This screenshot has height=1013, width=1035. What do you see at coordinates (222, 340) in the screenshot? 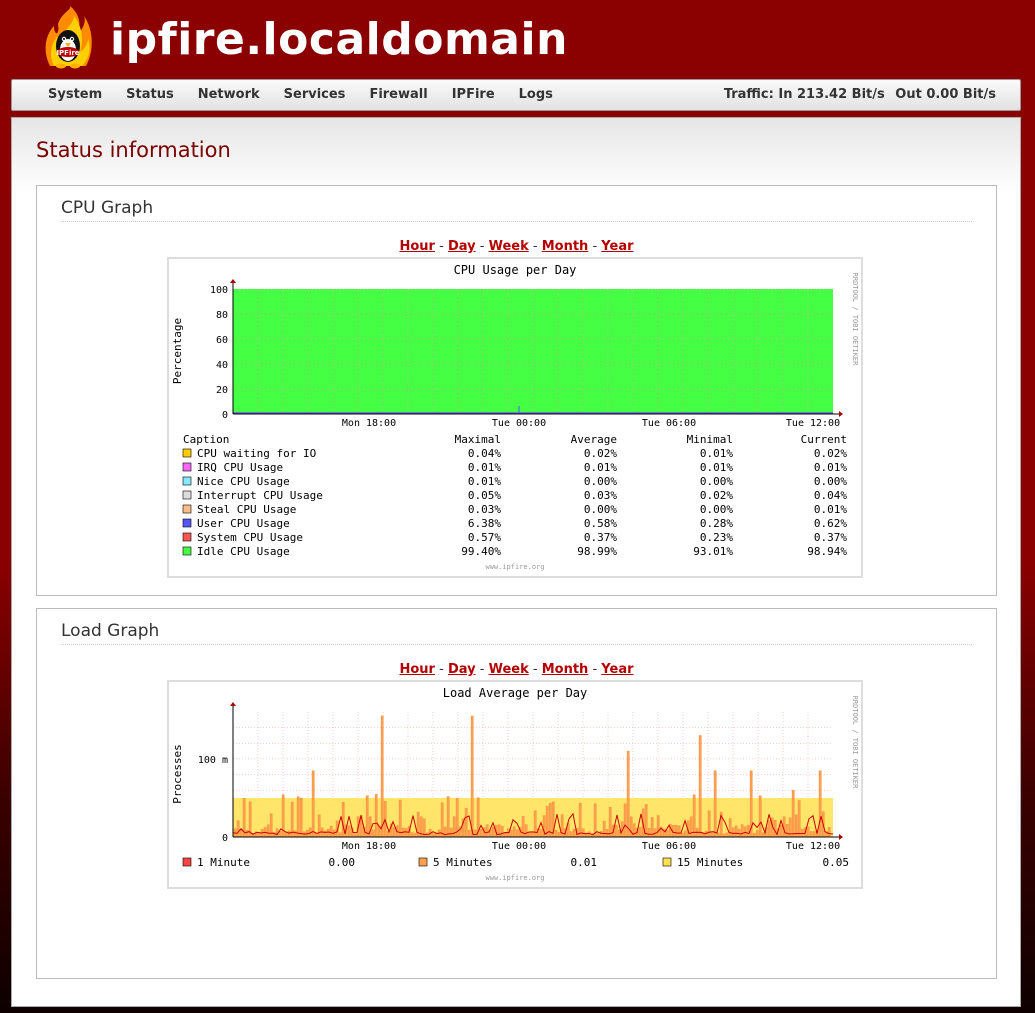
I see `cpu-y-tick-label: 60` at bounding box center [222, 340].